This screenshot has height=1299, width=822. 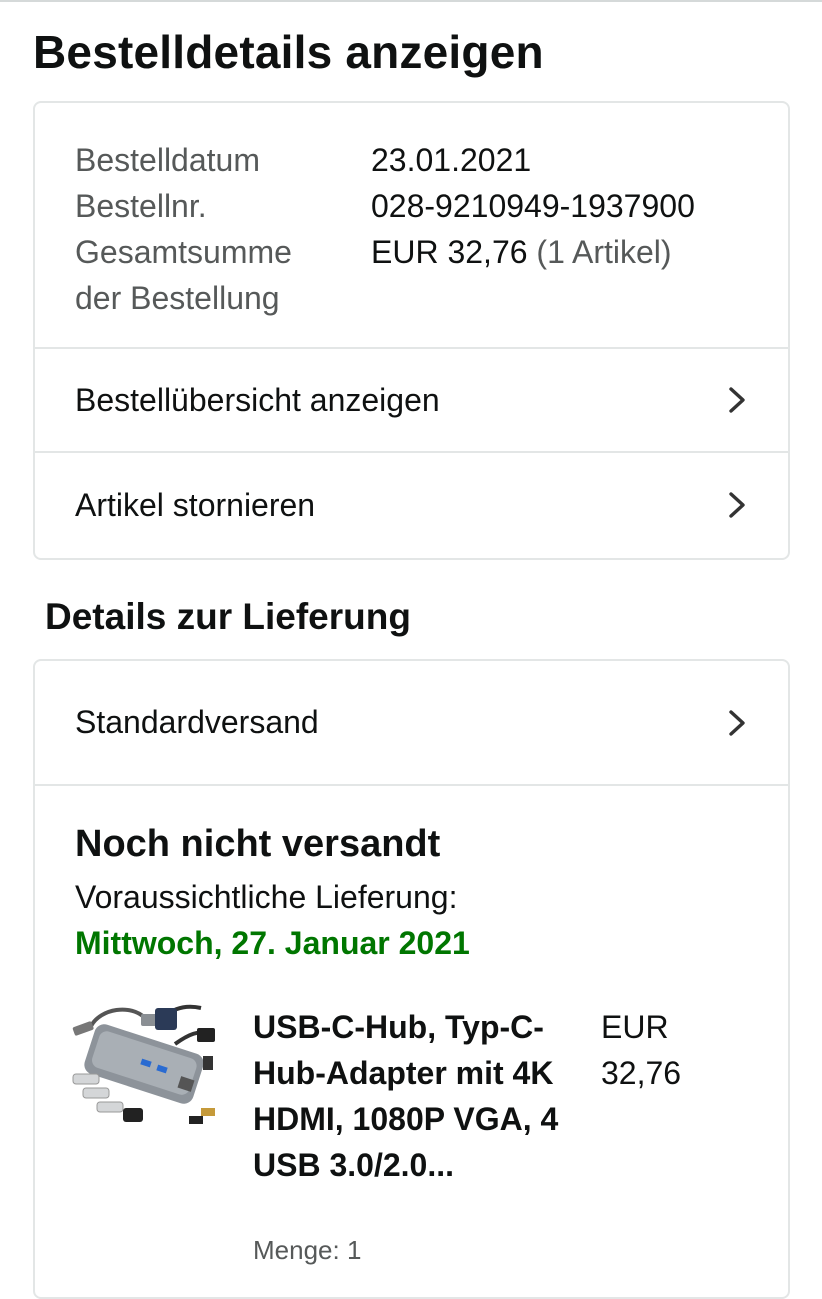 What do you see at coordinates (288, 52) in the screenshot?
I see `page-title: Bestelldetails anzeigen` at bounding box center [288, 52].